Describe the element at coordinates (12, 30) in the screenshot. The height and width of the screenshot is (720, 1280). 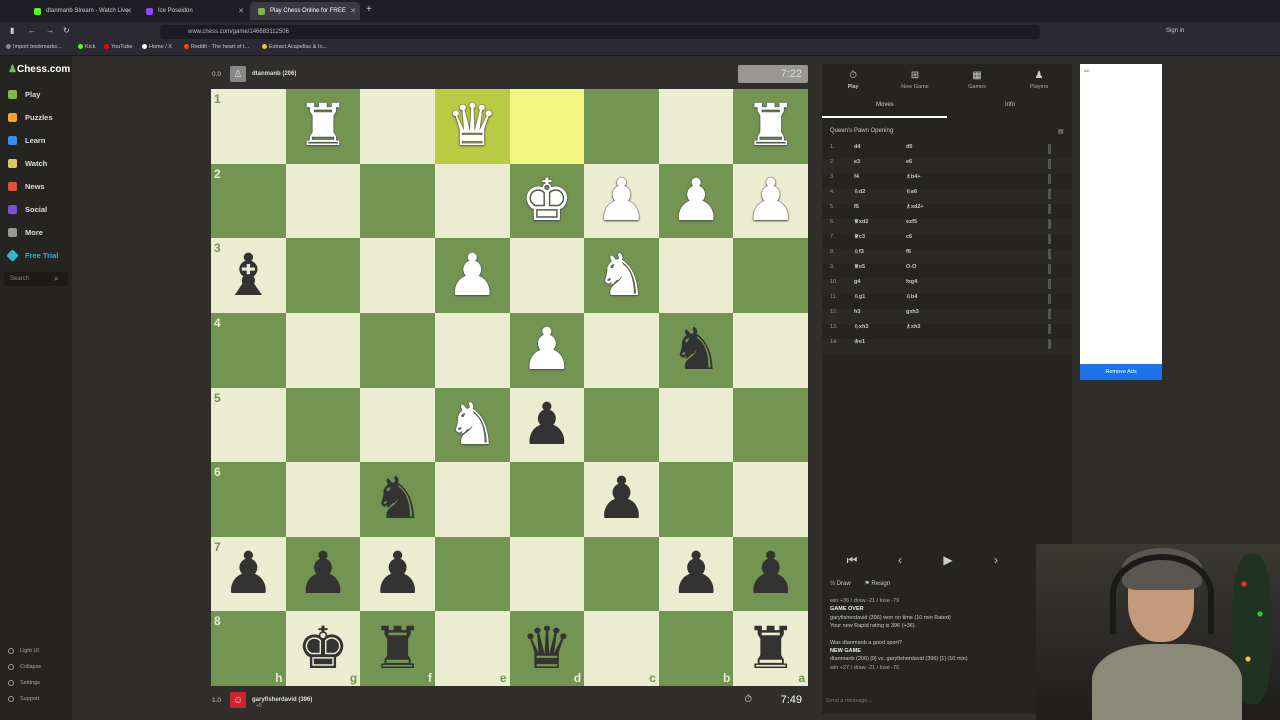
I see `sidebar-toggle-icon: ▮` at that location.